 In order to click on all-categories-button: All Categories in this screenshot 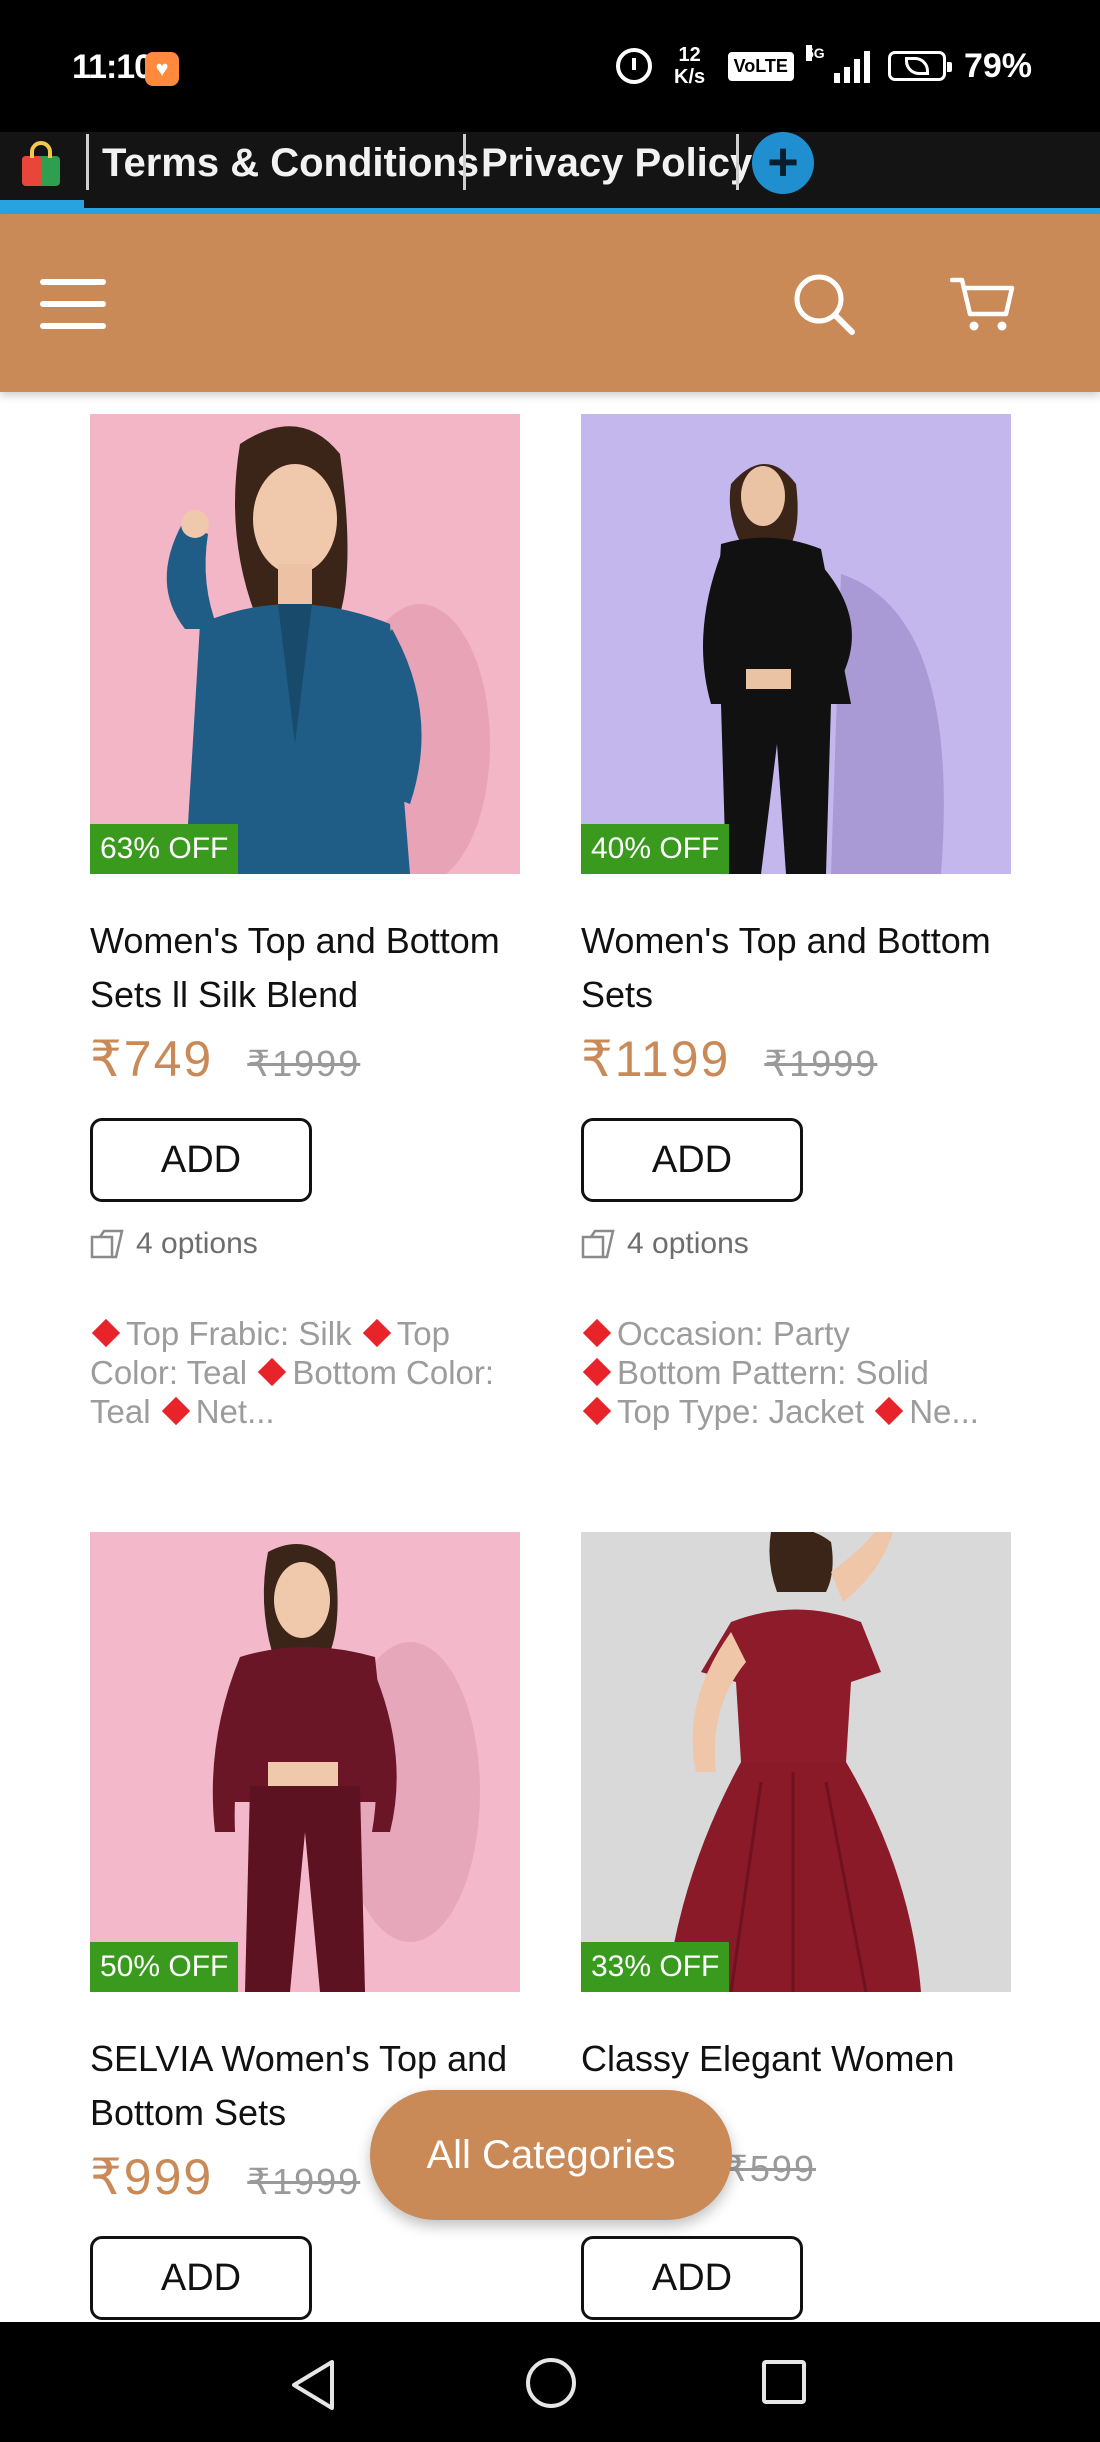, I will do `click(551, 2155)`.